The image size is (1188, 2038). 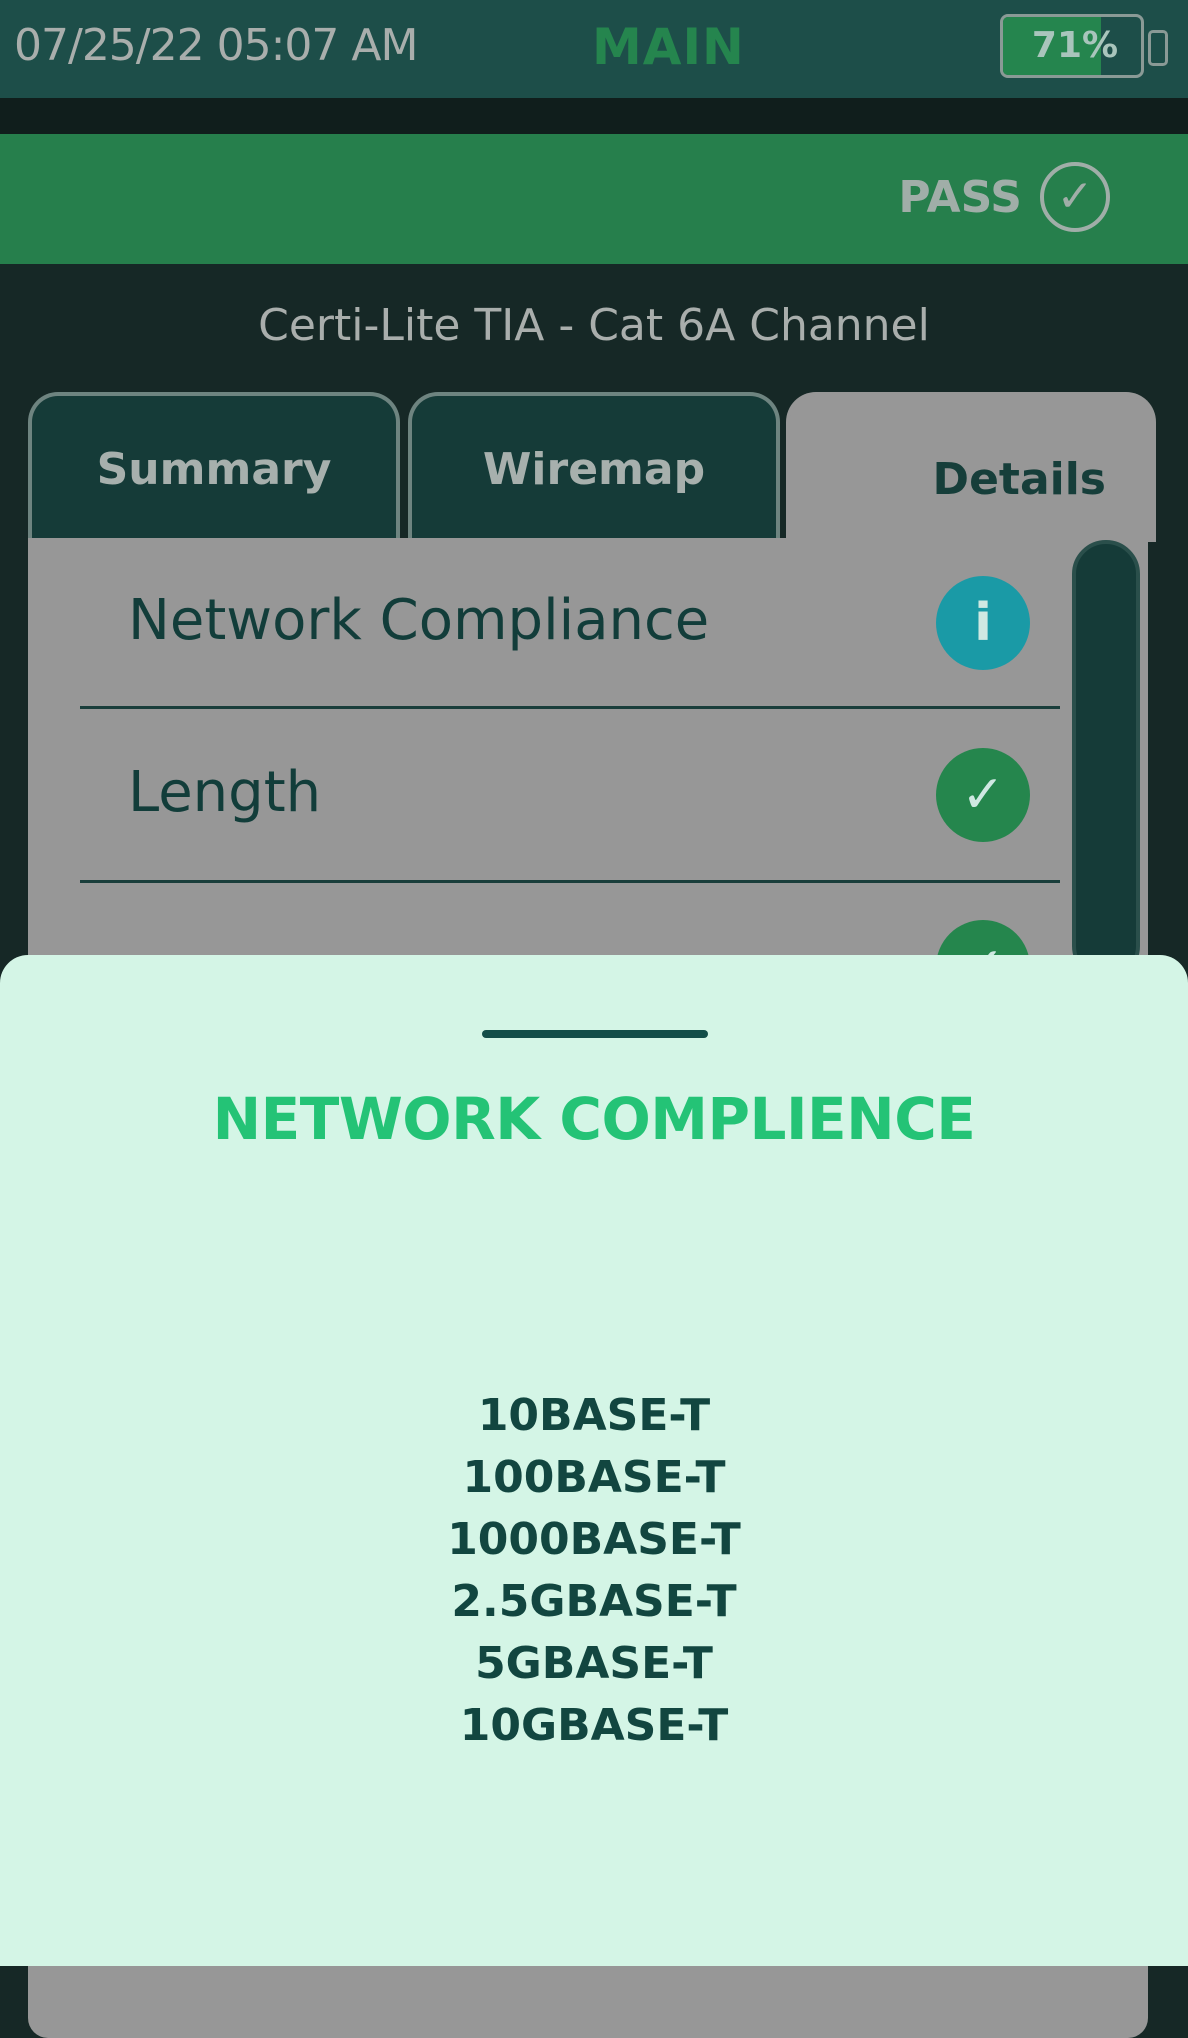 I want to click on standard-item: 5GBASE-T, so click(x=594, y=1663).